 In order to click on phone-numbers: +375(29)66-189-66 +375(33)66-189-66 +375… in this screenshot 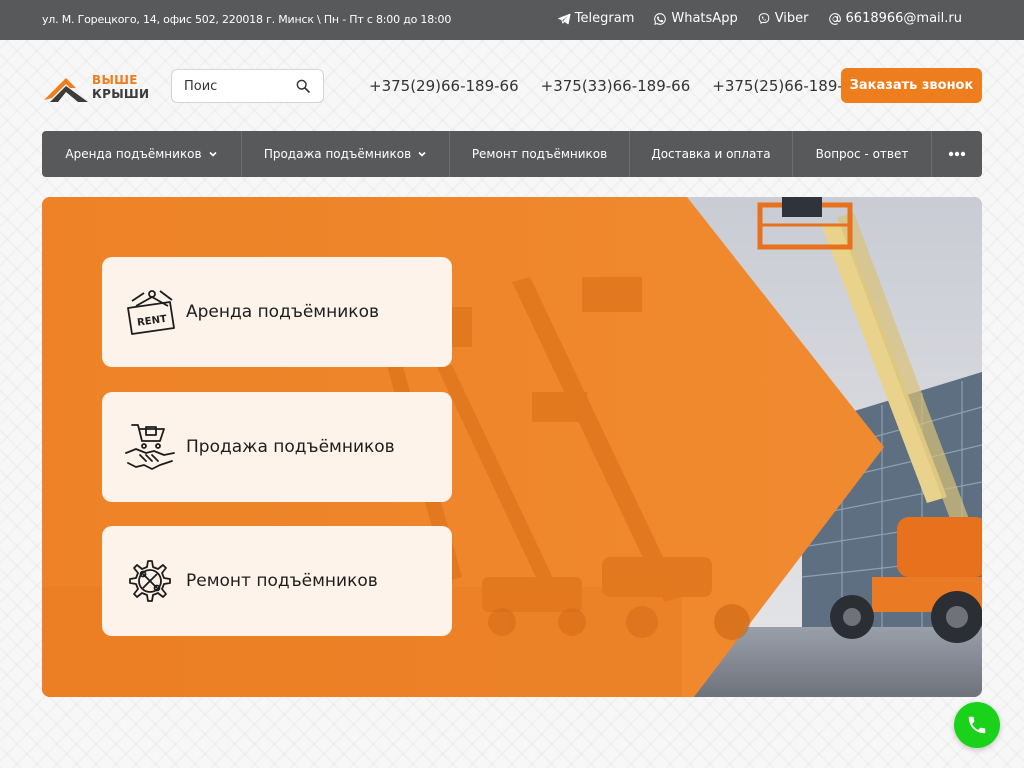, I will do `click(615, 86)`.